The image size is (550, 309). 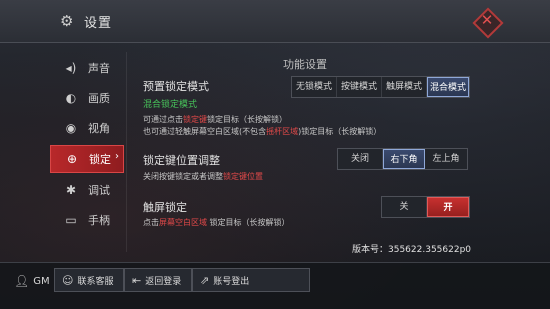 I want to click on lock-key-position-description: 关闭按键锁定或者调整锁定键位置, so click(x=203, y=177).